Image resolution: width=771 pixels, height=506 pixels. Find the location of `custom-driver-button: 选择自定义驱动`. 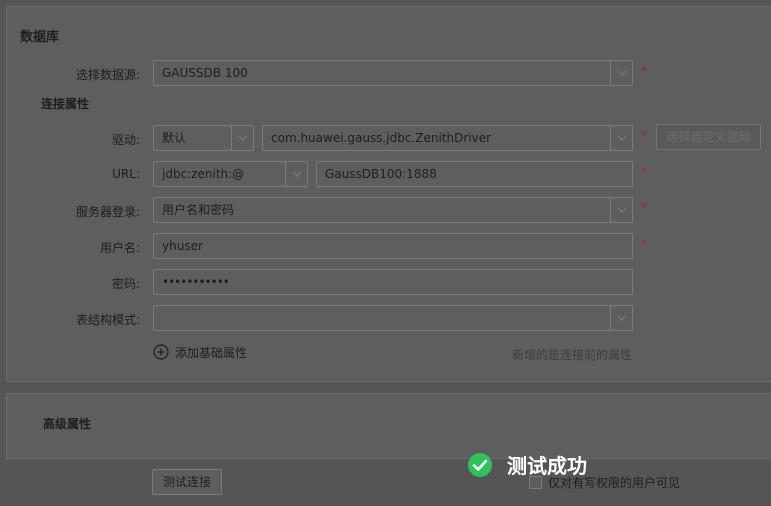

custom-driver-button: 选择自定义驱动 is located at coordinates (708, 137).